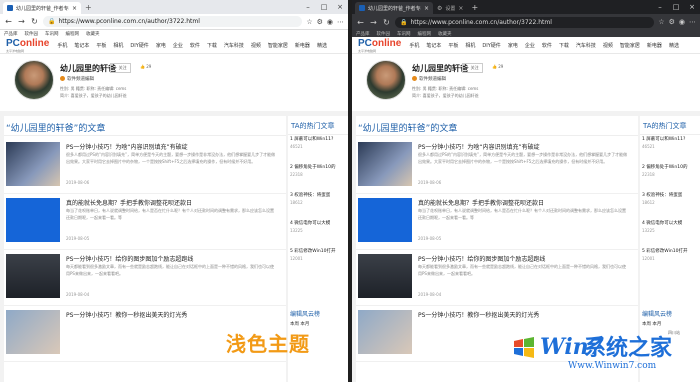 This screenshot has height=382, width=700. Describe the element at coordinates (126, 314) in the screenshot. I see `article-title: PS一分钟小技巧！教你一秒抠出美天的灯光秀` at that location.